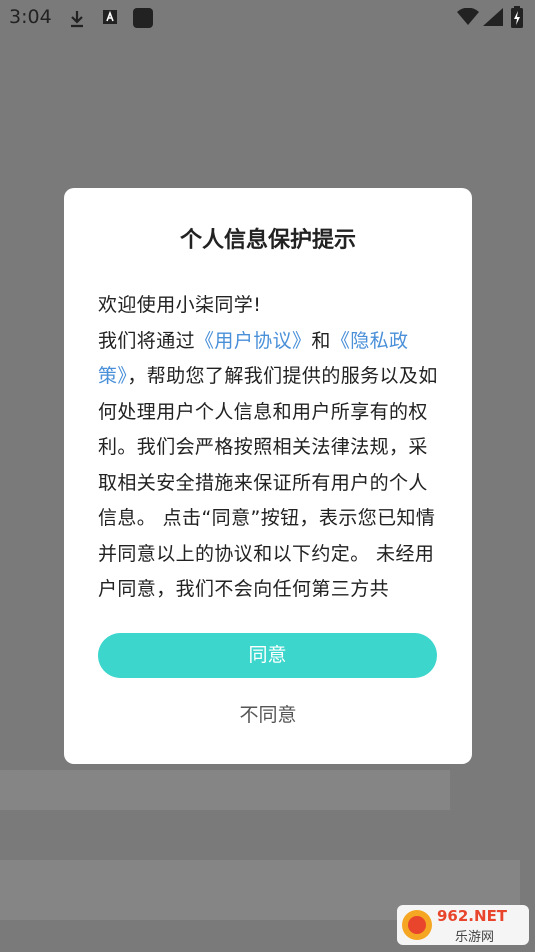 The image size is (535, 952). Describe the element at coordinates (225, 790) in the screenshot. I see `background-block` at that location.